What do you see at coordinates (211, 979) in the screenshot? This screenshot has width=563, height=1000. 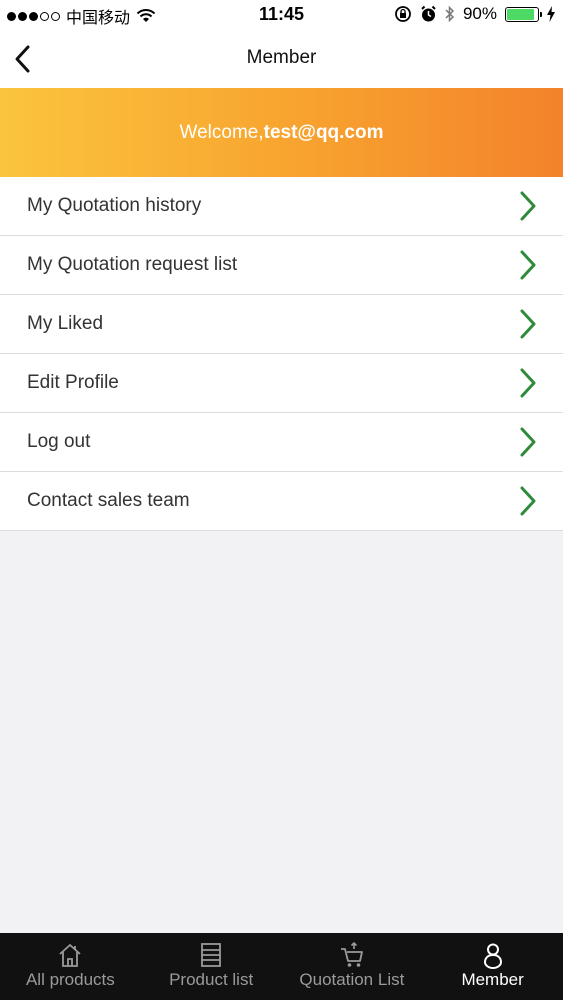 I see `tab-label: Product list` at bounding box center [211, 979].